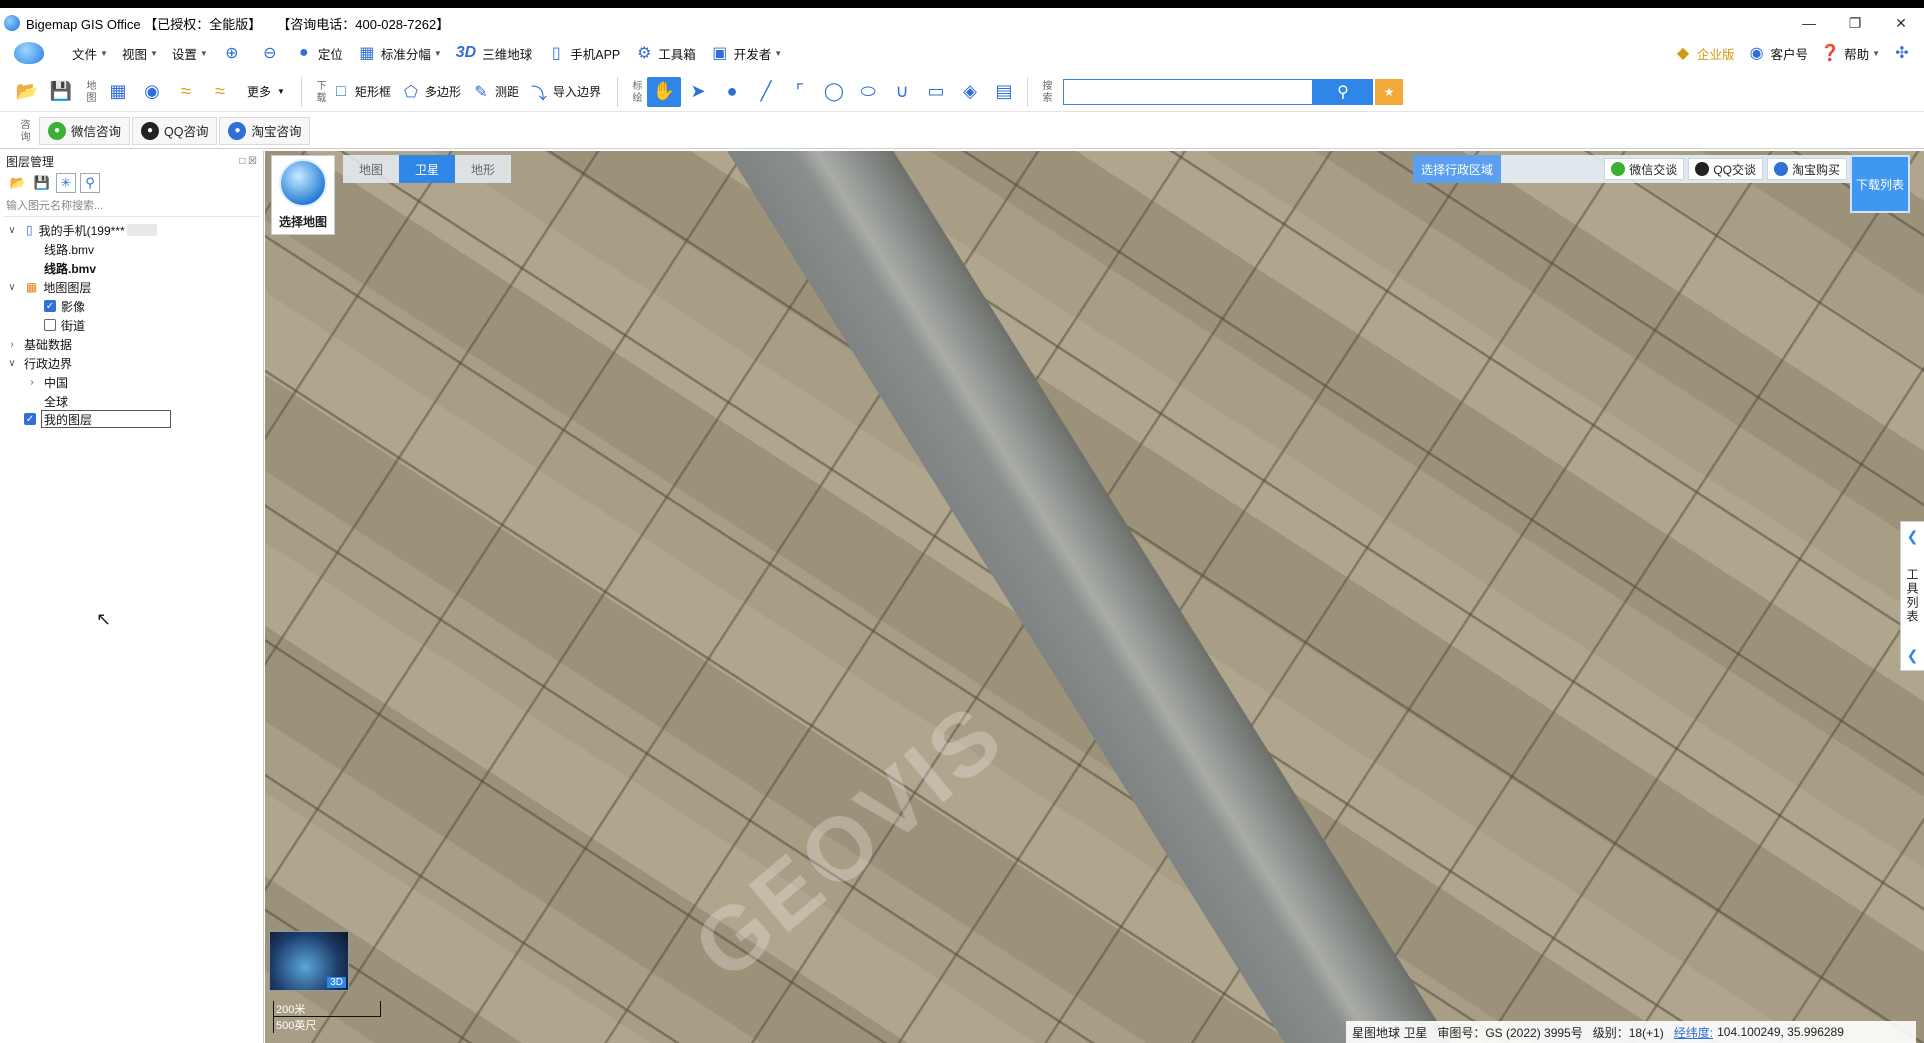 Image resolution: width=1924 pixels, height=1043 pixels. I want to click on scale-imperial: 500英尺, so click(316, 1025).